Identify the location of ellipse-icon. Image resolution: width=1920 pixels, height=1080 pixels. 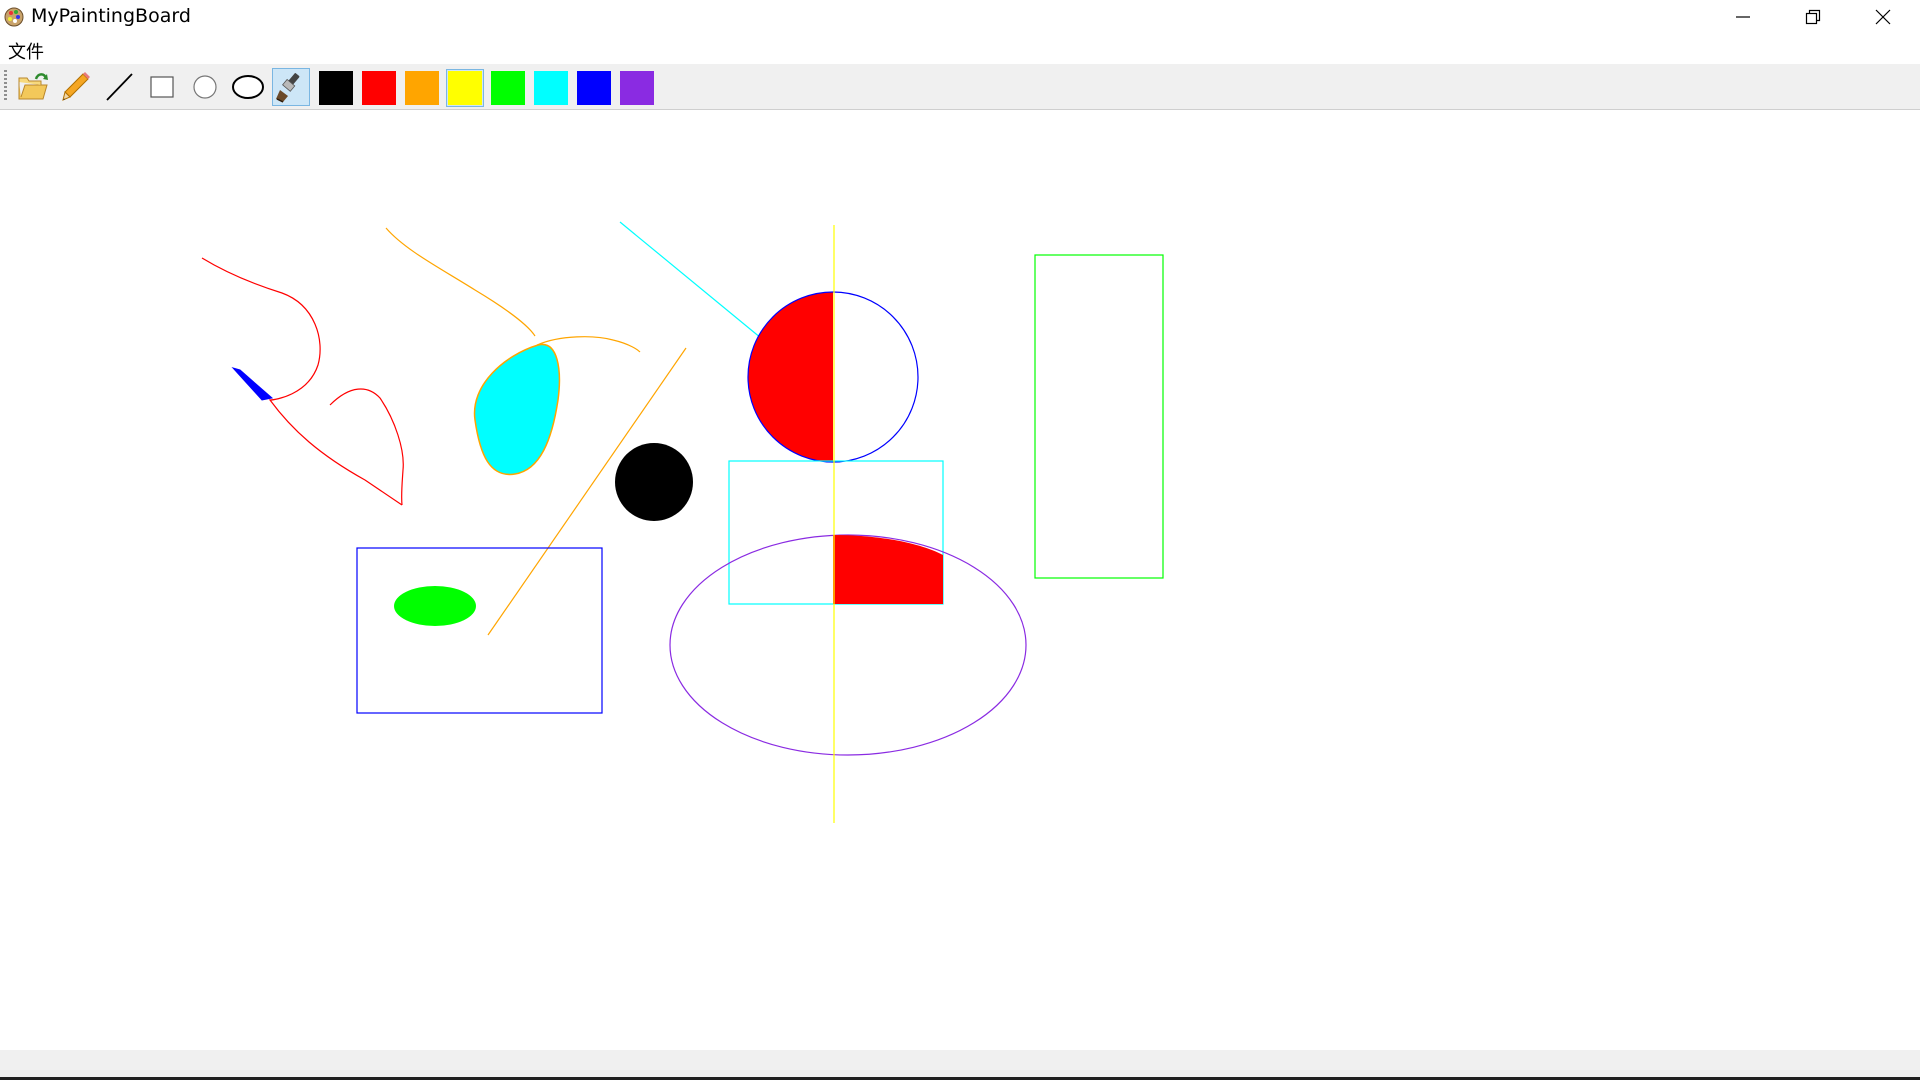
(248, 87).